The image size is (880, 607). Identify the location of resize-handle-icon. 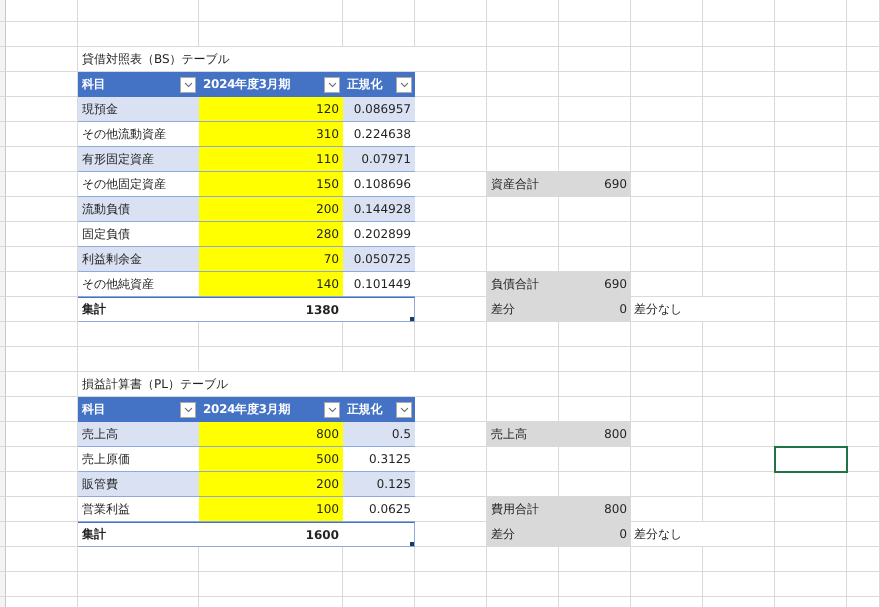
(412, 544).